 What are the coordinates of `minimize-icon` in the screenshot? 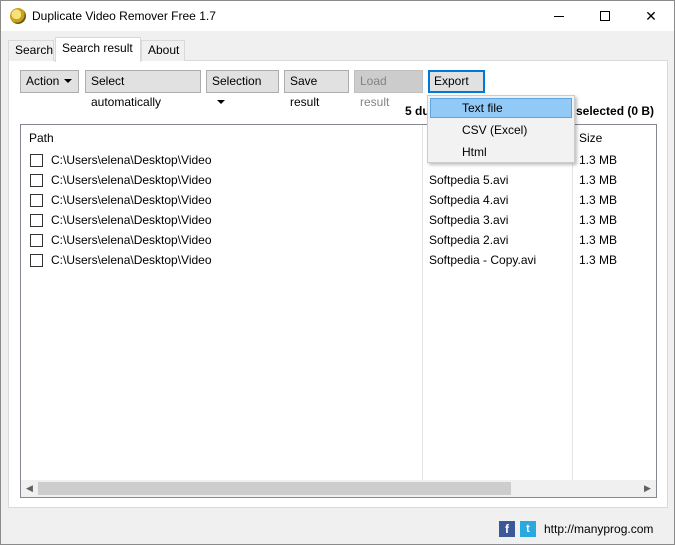 It's located at (559, 16).